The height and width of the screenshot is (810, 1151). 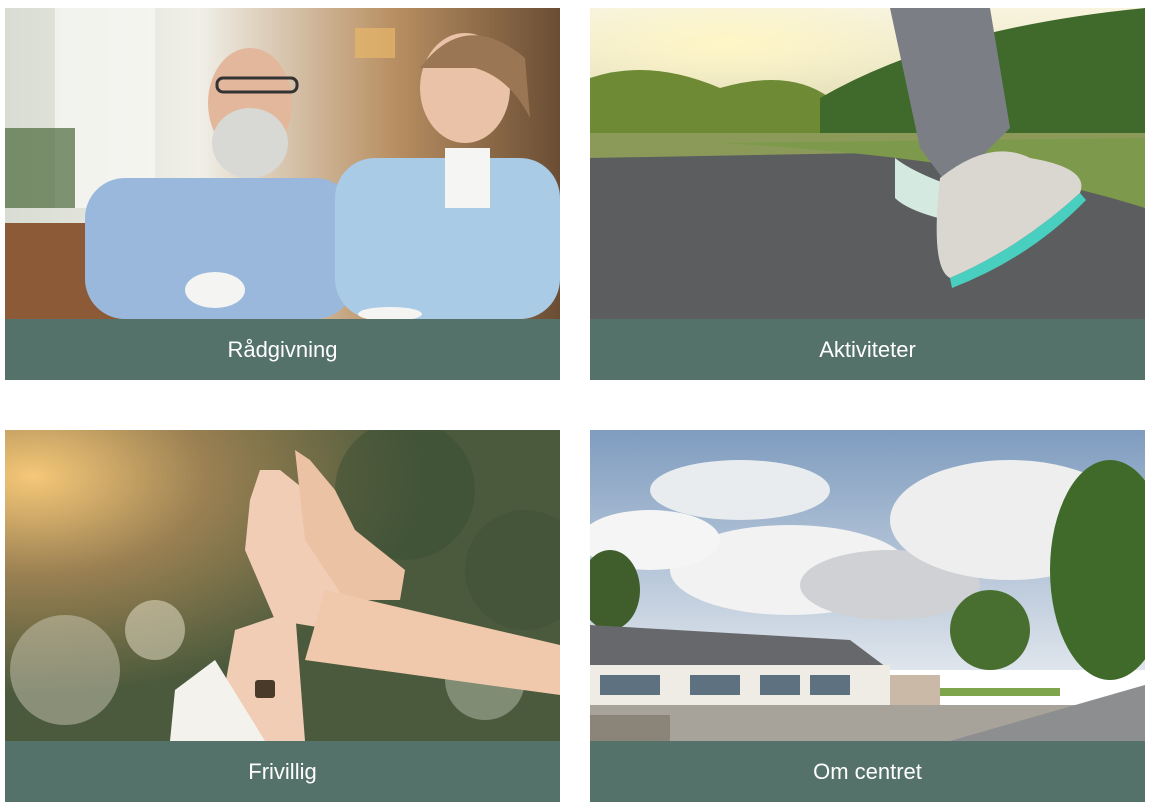 What do you see at coordinates (282, 349) in the screenshot?
I see `card-label: Rådgivning` at bounding box center [282, 349].